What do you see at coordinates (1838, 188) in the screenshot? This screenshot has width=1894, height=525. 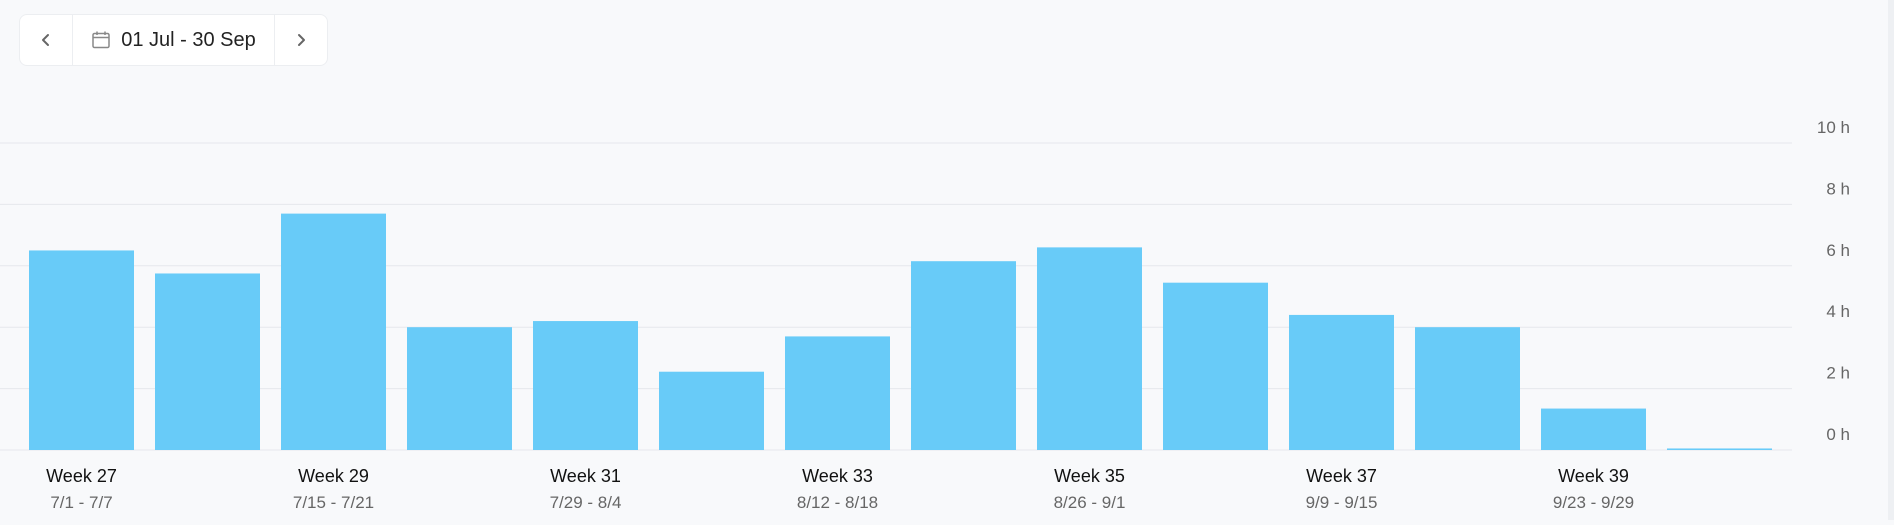 I see `y-tick-label: 8 h` at bounding box center [1838, 188].